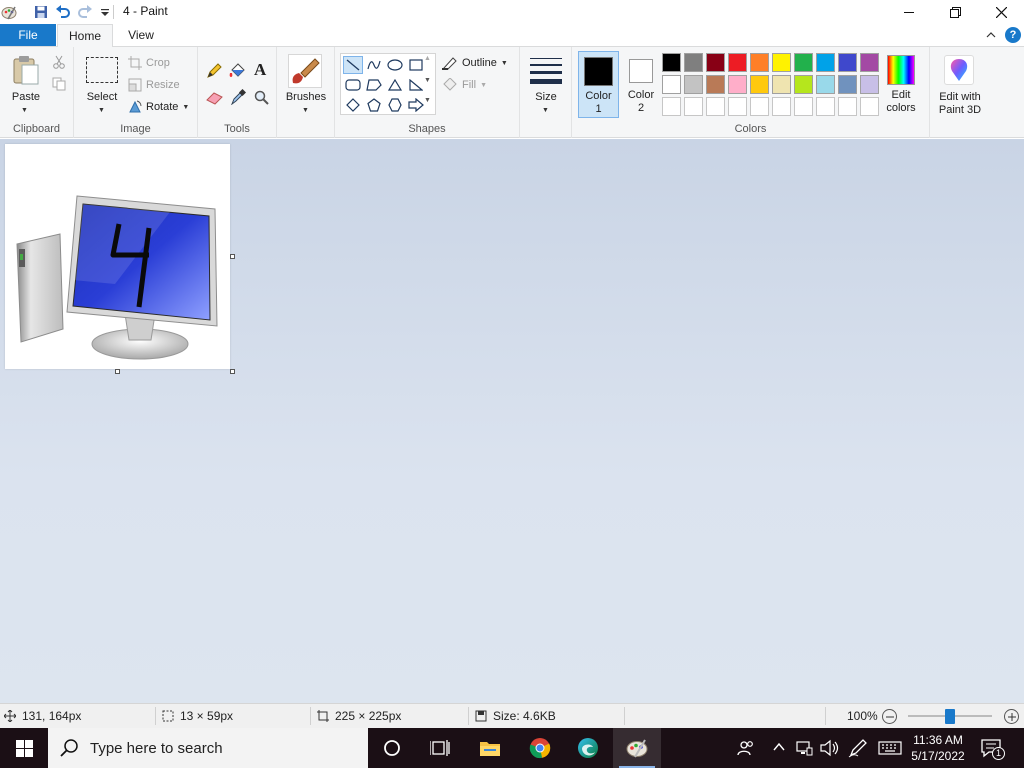  Describe the element at coordinates (858, 749) in the screenshot. I see `pen-workspace-icon` at that location.